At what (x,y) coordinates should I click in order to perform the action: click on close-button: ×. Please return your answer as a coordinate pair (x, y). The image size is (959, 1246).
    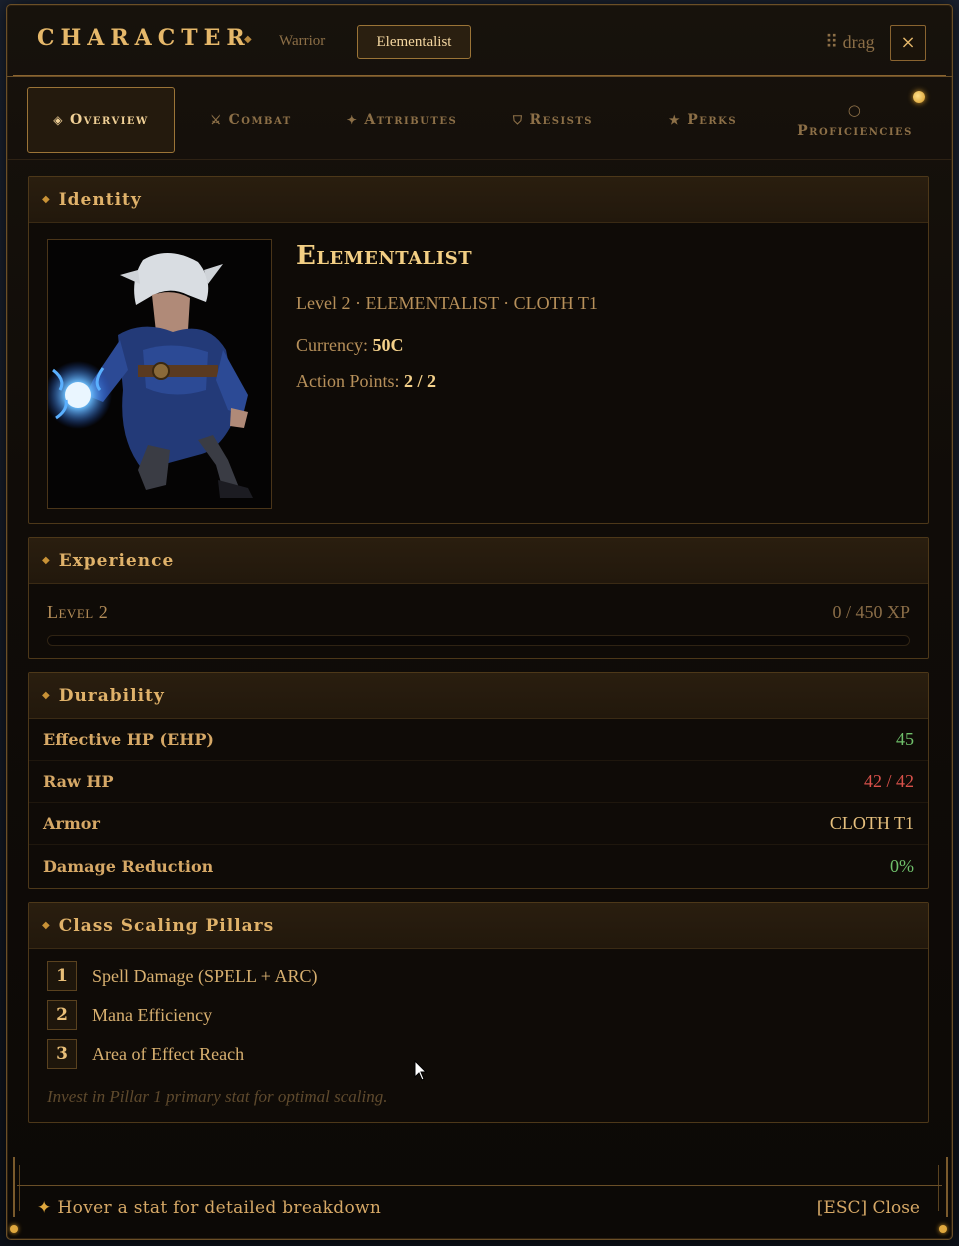
    Looking at the image, I should click on (908, 43).